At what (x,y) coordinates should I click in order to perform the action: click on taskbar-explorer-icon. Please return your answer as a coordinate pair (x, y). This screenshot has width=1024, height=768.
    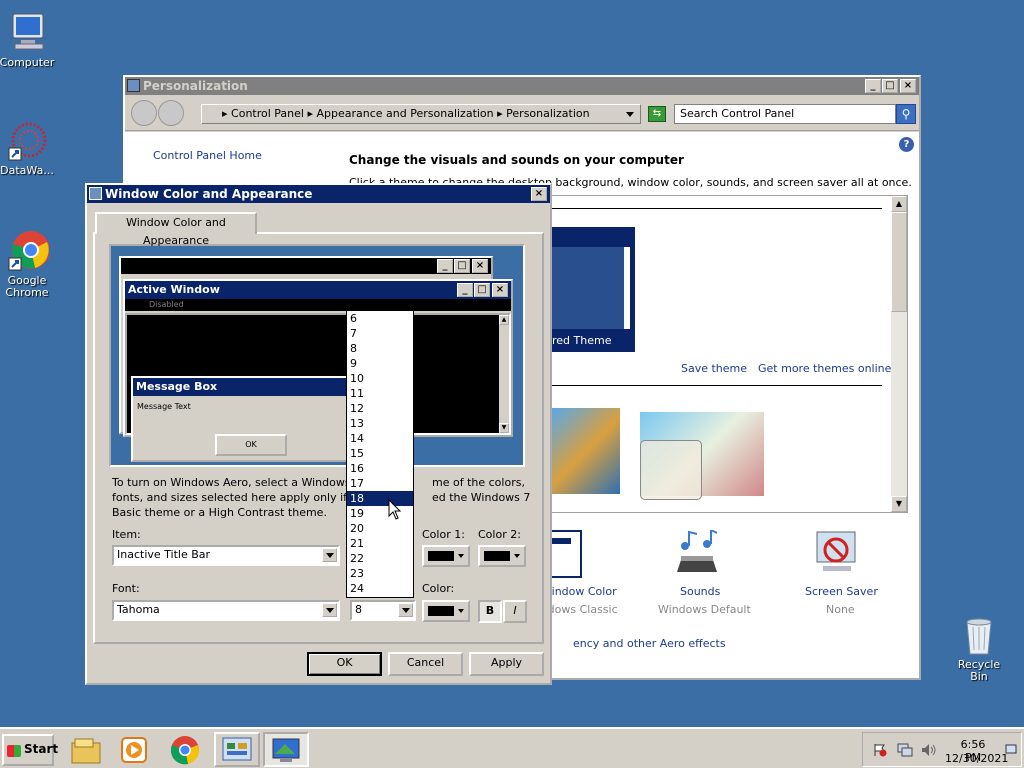
    Looking at the image, I should click on (86, 750).